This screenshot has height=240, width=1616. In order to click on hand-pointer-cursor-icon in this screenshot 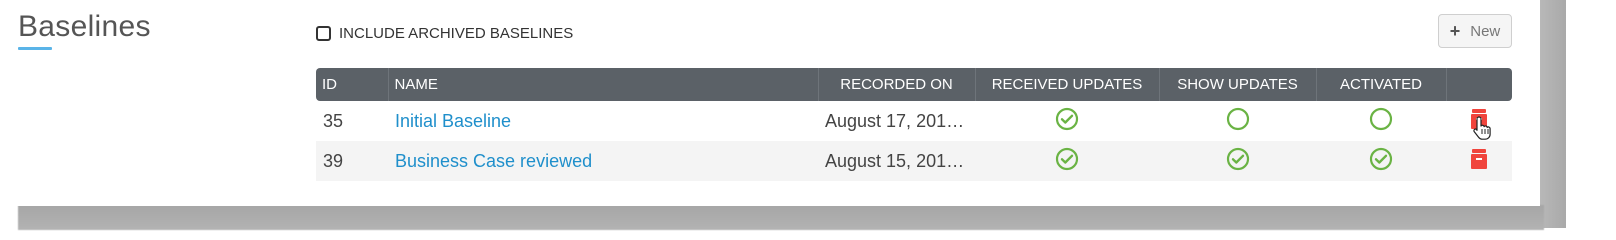, I will do `click(1483, 128)`.